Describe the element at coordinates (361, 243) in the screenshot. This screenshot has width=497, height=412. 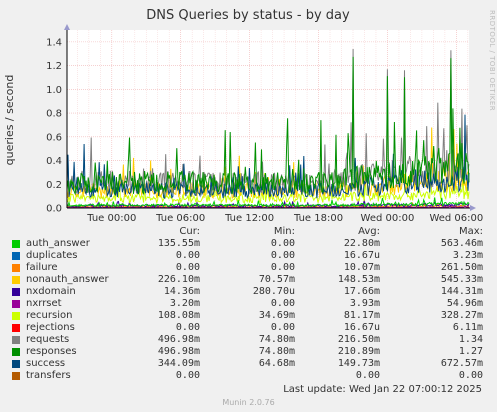
I see `legend-value-avg: 22.80m` at that location.